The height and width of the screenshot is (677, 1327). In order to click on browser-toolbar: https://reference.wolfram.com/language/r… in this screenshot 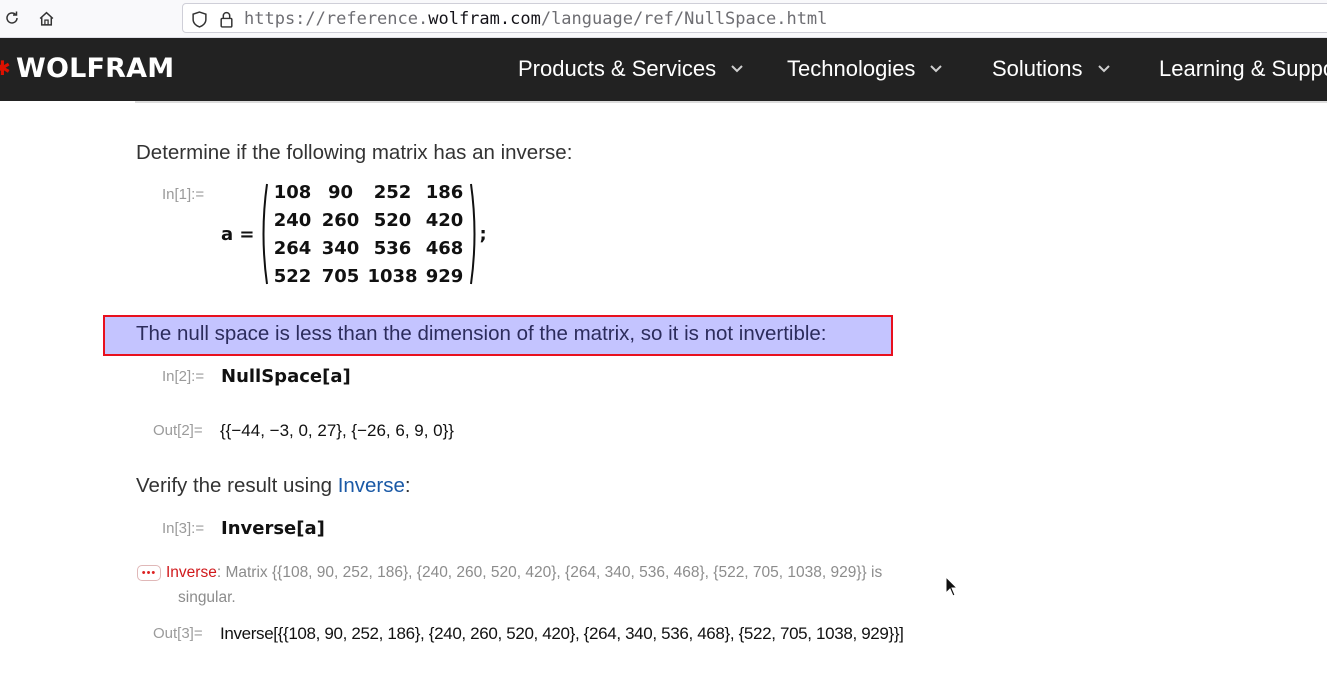, I will do `click(663, 19)`.